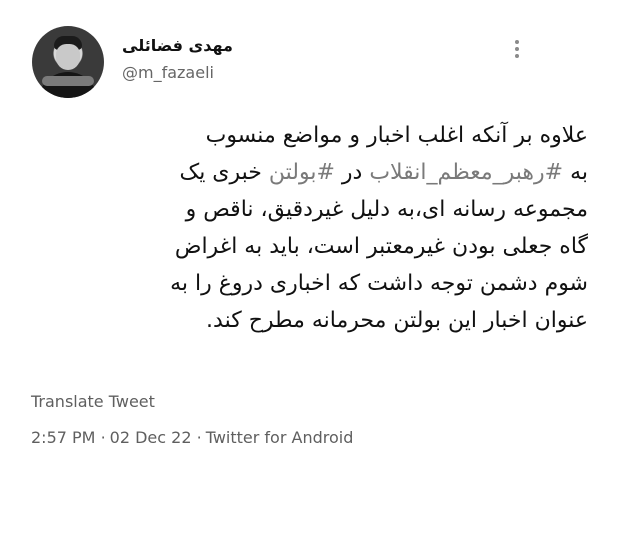  What do you see at coordinates (68, 57) in the screenshot?
I see `avatar-face` at bounding box center [68, 57].